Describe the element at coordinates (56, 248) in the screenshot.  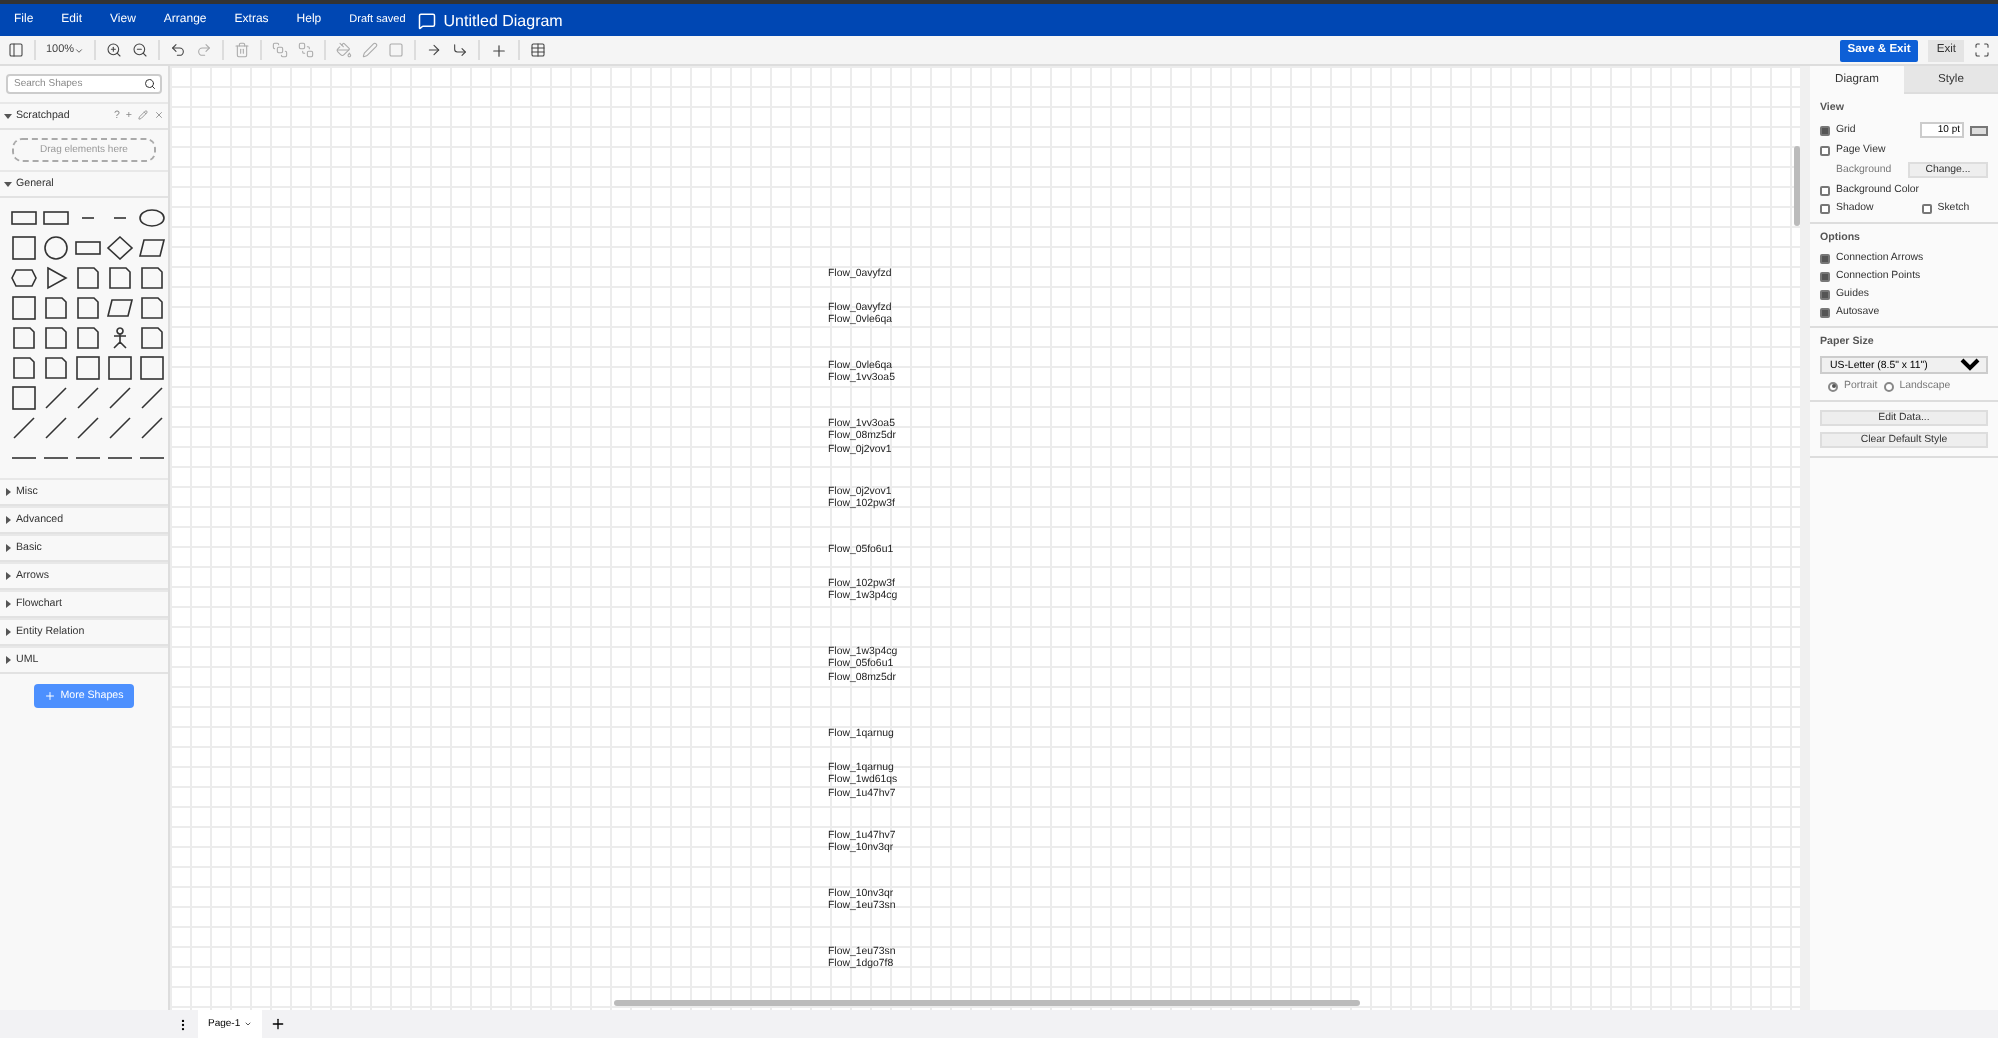
I see `circle-icon` at that location.